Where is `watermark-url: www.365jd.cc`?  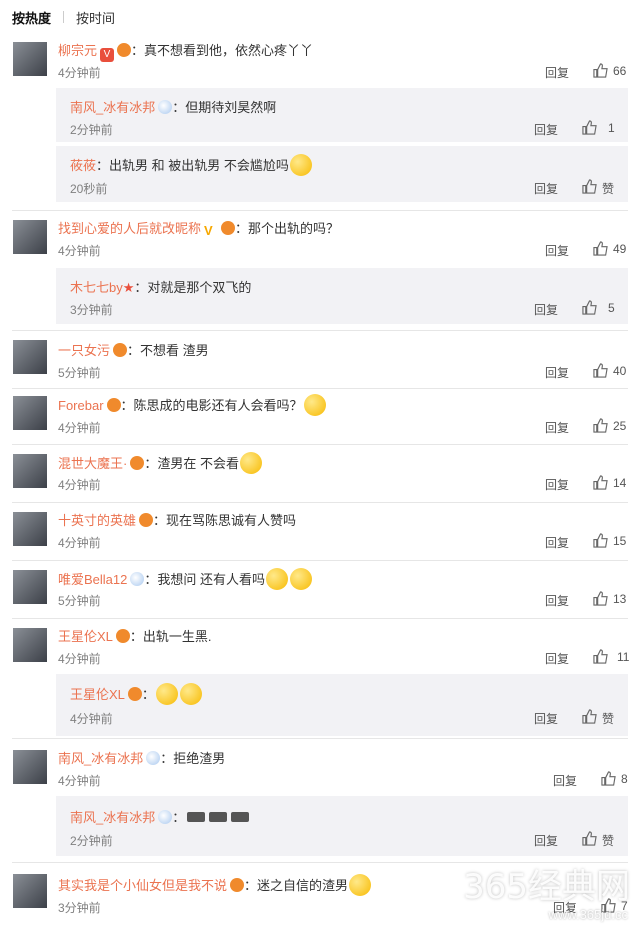 watermark-url: www.365jd.cc is located at coordinates (588, 914).